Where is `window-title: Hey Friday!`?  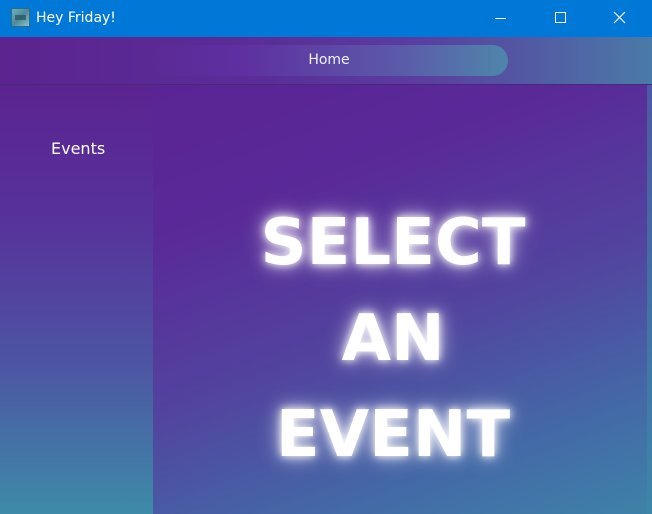 window-title: Hey Friday! is located at coordinates (76, 18).